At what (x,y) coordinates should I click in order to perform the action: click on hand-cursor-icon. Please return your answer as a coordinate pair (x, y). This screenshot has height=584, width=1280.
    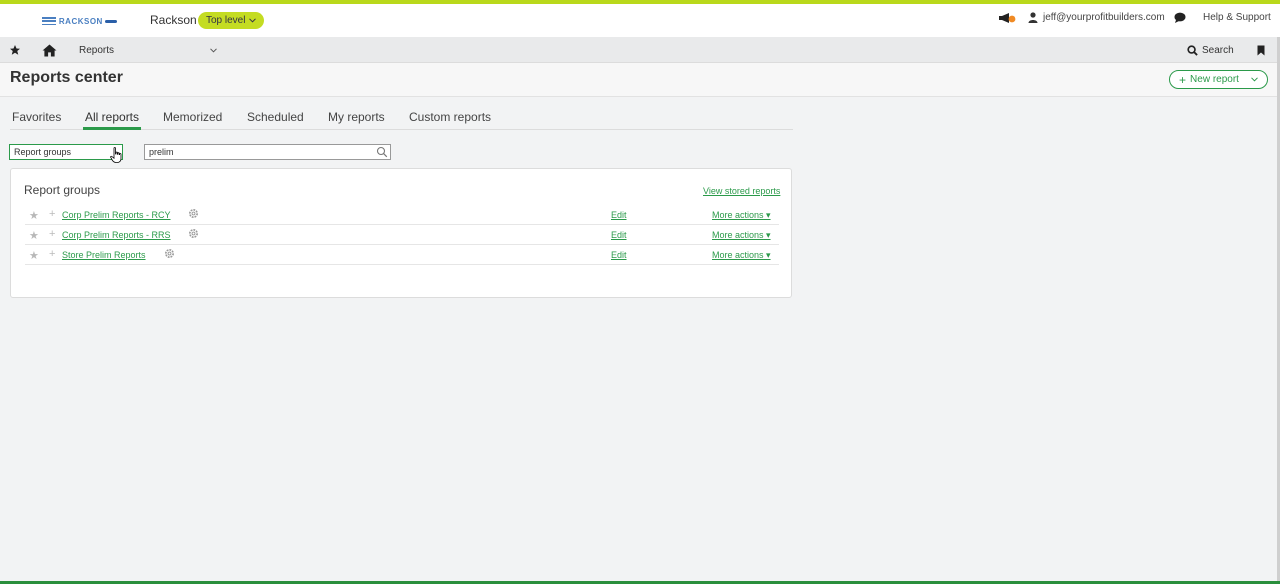
    Looking at the image, I should click on (116, 155).